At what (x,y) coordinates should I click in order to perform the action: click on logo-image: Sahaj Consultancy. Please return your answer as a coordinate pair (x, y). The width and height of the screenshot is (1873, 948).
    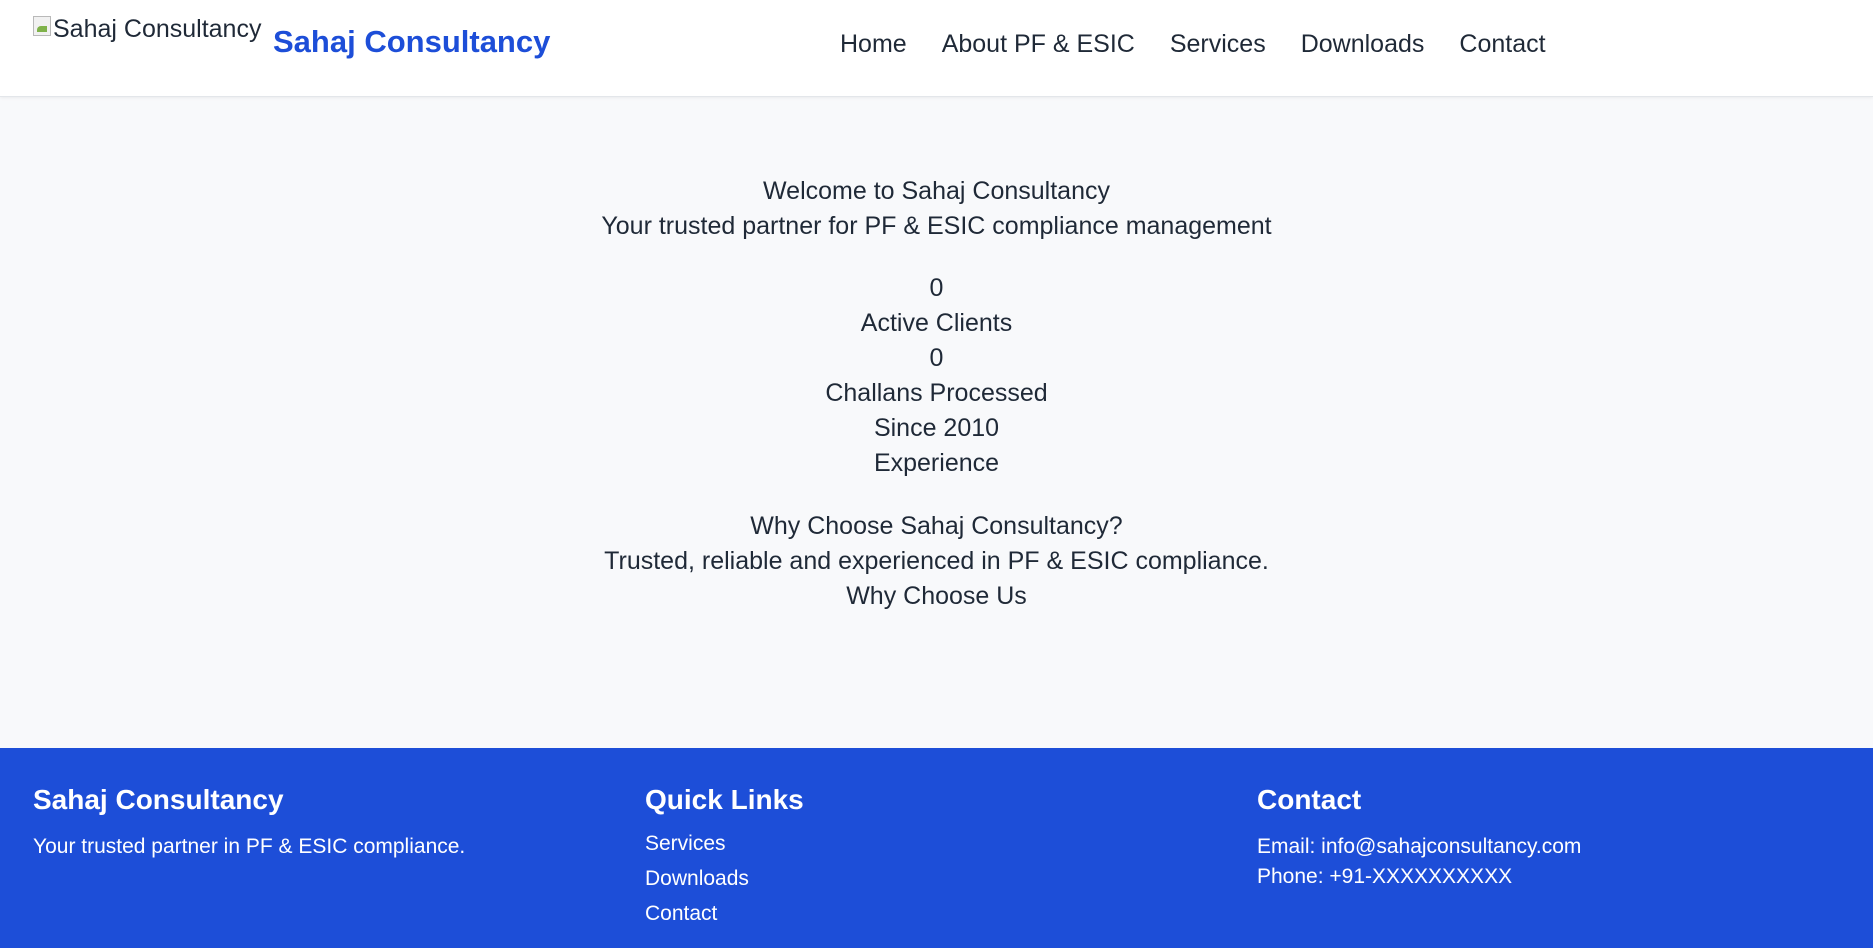
    Looking at the image, I should click on (147, 29).